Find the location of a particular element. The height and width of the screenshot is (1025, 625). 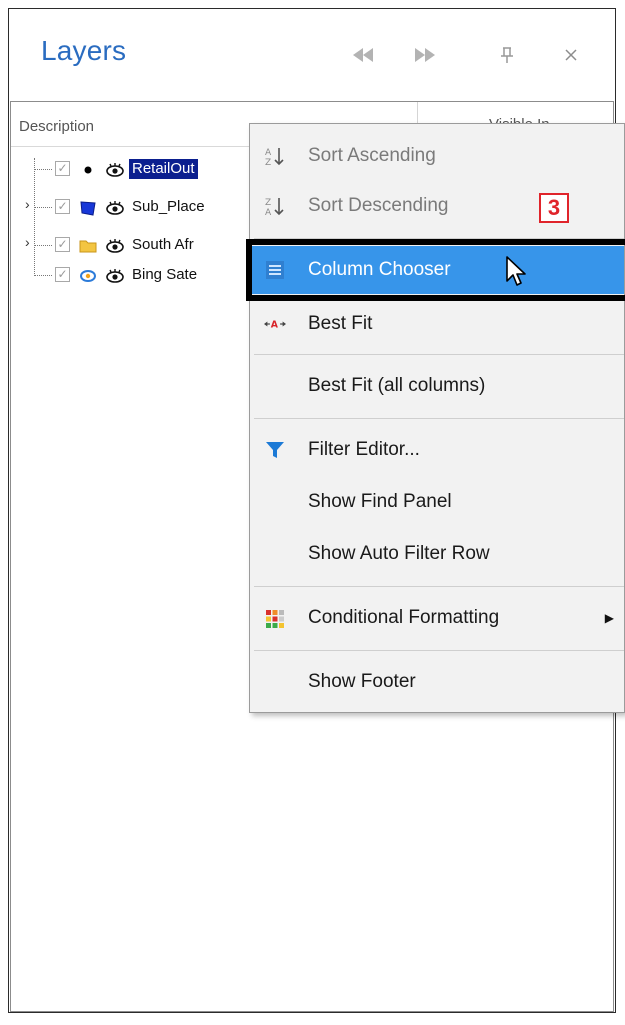

menu-item-best-fit: A Best Fit is located at coordinates (437, 324).